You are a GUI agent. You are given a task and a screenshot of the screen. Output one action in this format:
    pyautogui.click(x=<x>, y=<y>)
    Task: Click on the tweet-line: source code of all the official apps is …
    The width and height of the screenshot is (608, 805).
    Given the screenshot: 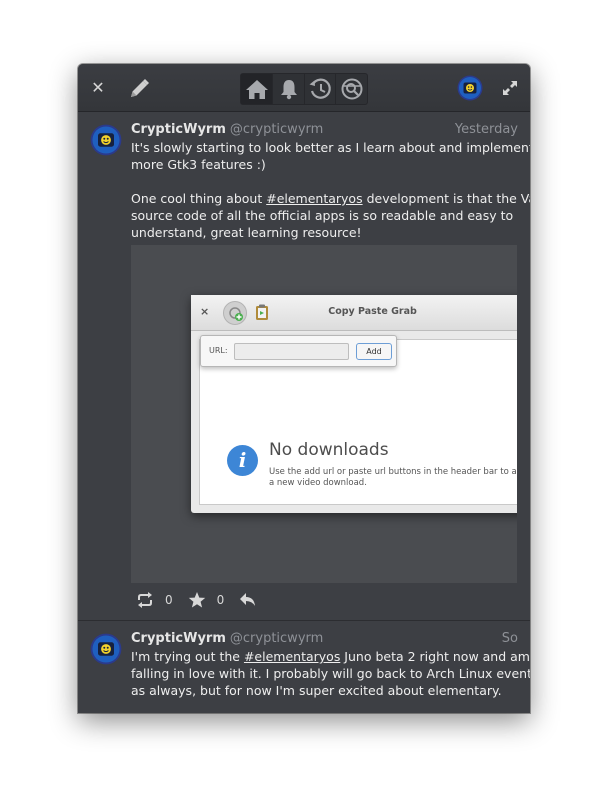 What is the action you would take?
    pyautogui.click(x=322, y=215)
    